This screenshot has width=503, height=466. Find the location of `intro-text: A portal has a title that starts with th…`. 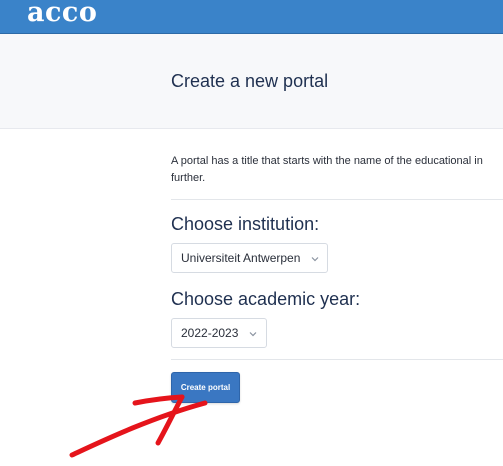

intro-text: A portal has a title that starts with th… is located at coordinates (337, 170).